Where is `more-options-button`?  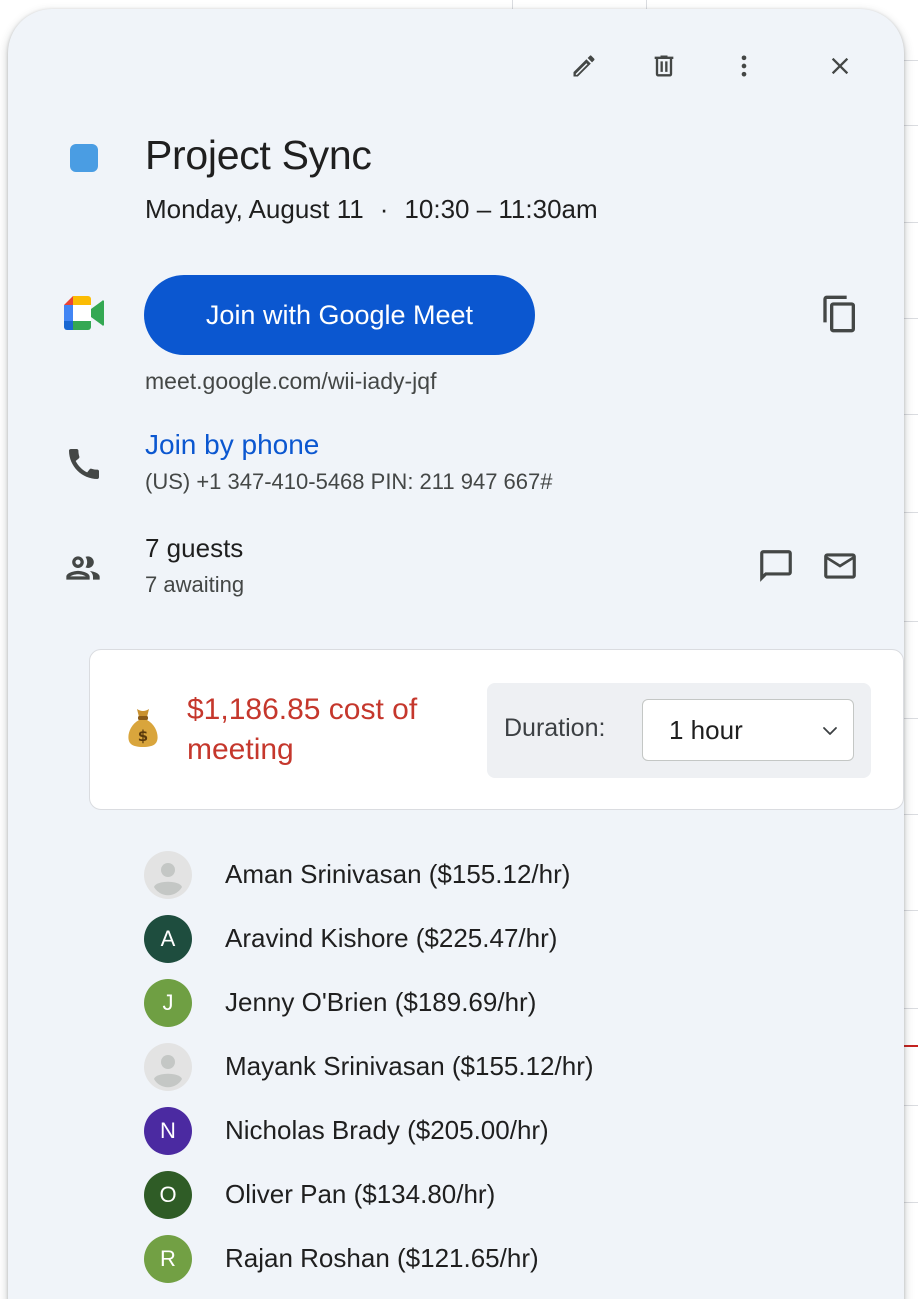 more-options-button is located at coordinates (744, 66).